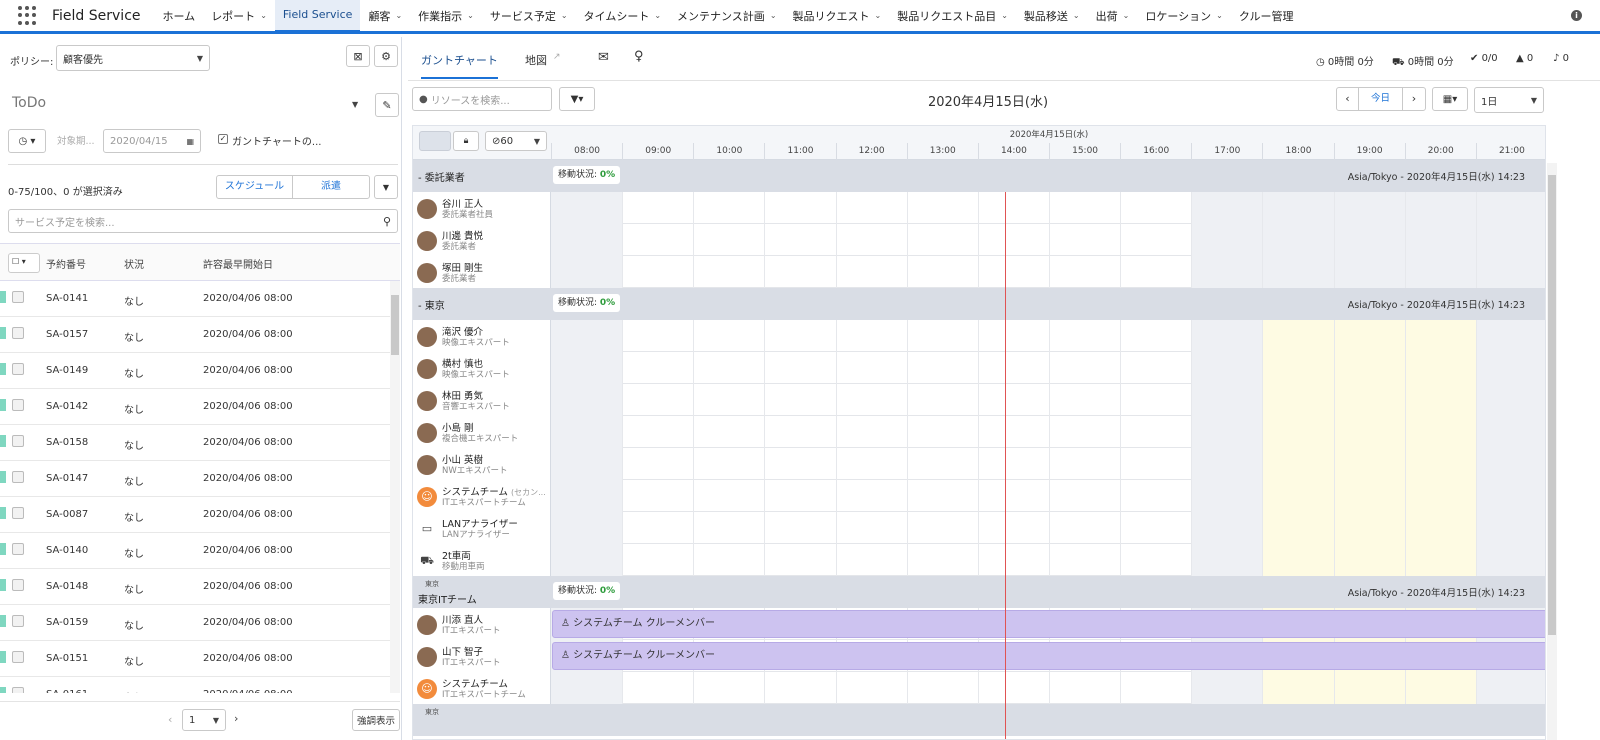  I want to click on table-row: SA-0157 なし 2020/04/06 08:00, so click(195, 335).